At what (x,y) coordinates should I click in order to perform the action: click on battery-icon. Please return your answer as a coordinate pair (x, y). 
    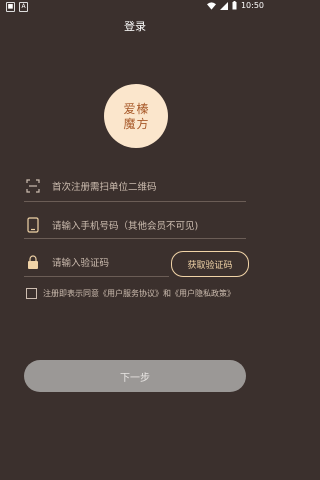
    Looking at the image, I should click on (234, 5).